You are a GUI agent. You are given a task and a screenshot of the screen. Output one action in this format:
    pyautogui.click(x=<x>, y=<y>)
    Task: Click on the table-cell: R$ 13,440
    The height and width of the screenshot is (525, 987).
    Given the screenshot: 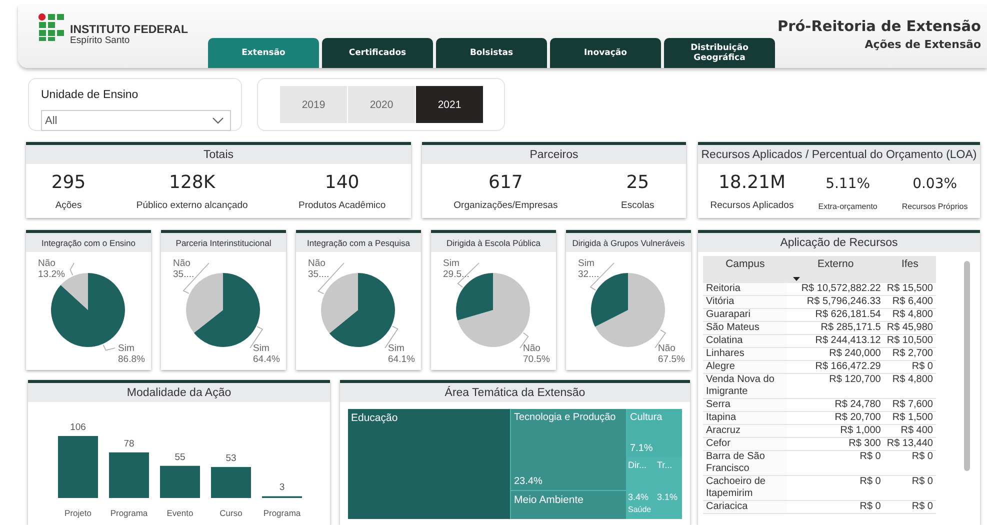 What is the action you would take?
    pyautogui.click(x=910, y=444)
    